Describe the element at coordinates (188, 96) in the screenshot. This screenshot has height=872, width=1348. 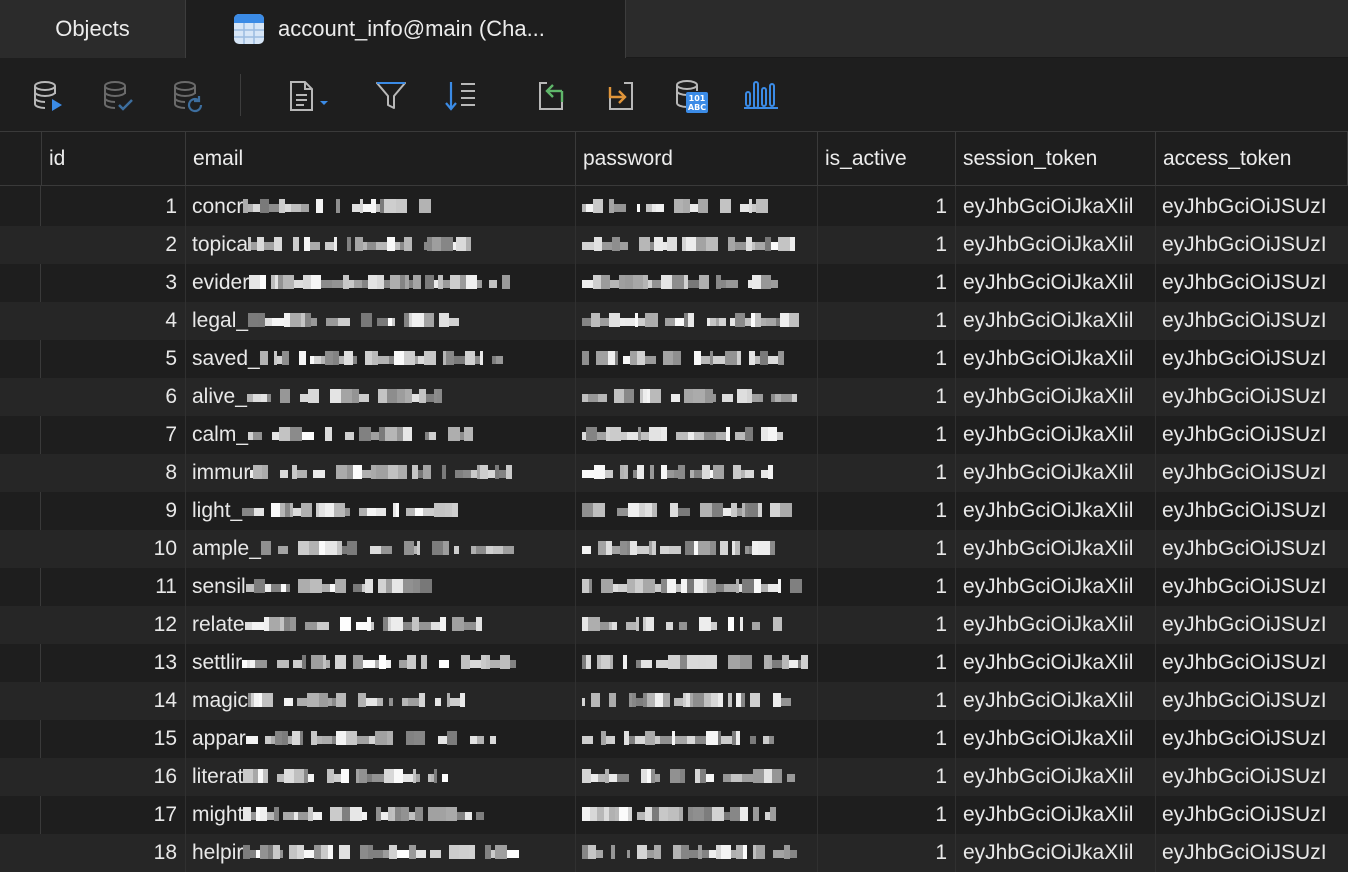
I see `rollback-button` at that location.